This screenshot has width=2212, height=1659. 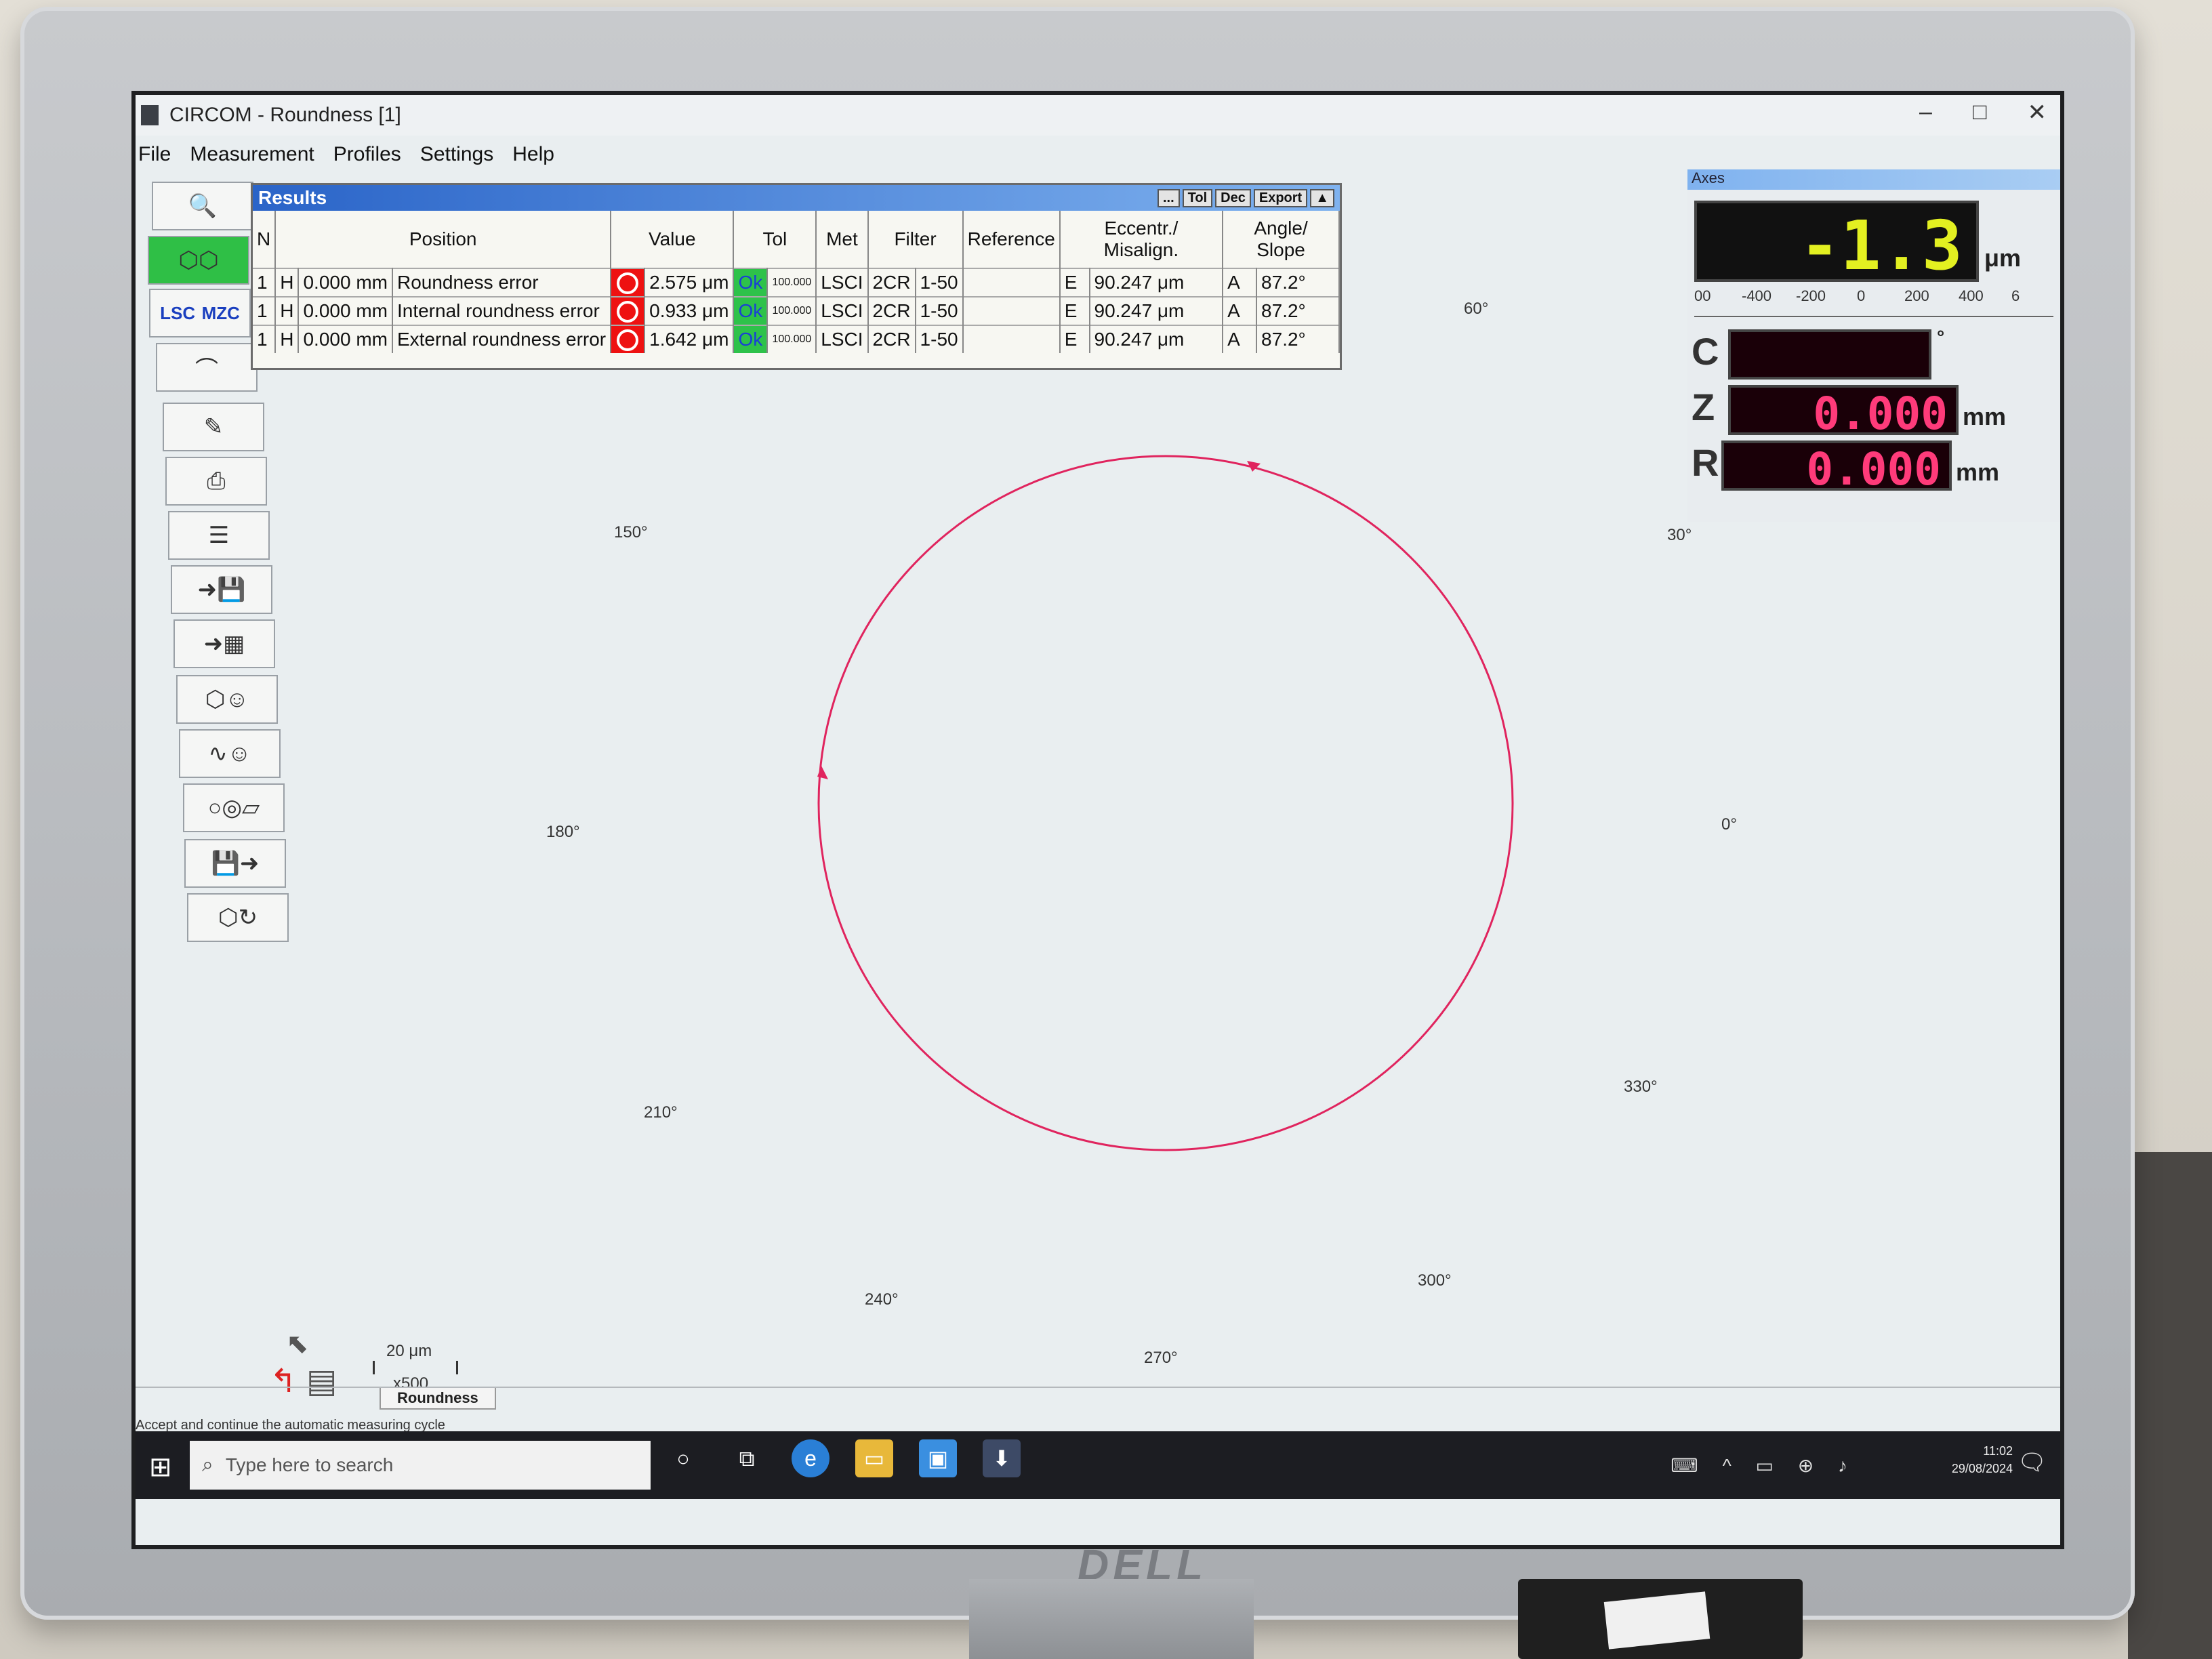 I want to click on monitor-stand, so click(x=1111, y=1619).